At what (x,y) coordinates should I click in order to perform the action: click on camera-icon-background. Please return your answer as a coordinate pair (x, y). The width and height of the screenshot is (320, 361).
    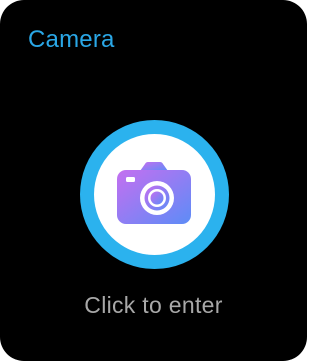
    Looking at the image, I should click on (154, 194).